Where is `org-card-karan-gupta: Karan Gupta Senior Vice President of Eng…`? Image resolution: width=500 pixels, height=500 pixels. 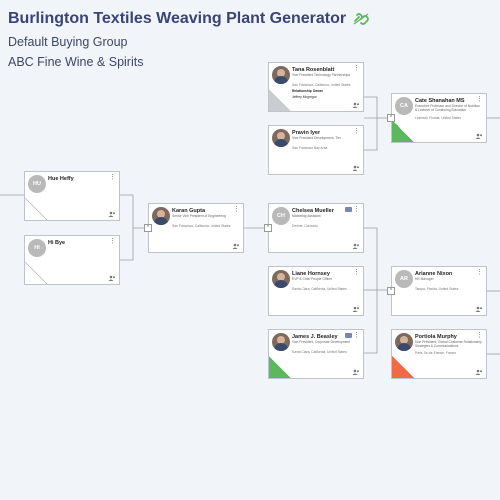 org-card-karan-gupta: Karan Gupta Senior Vice President of Eng… is located at coordinates (196, 228).